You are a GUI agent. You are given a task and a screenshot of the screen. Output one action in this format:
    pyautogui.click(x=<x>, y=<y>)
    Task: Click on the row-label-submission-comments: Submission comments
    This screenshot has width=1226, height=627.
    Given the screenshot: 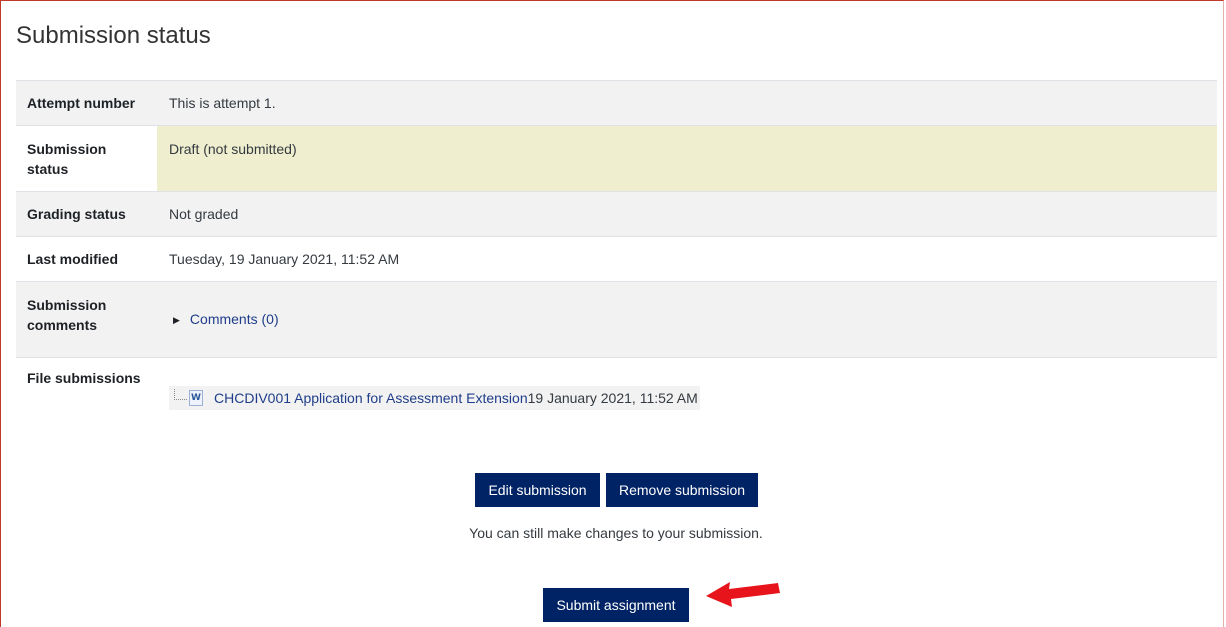 What is the action you would take?
    pyautogui.click(x=86, y=319)
    